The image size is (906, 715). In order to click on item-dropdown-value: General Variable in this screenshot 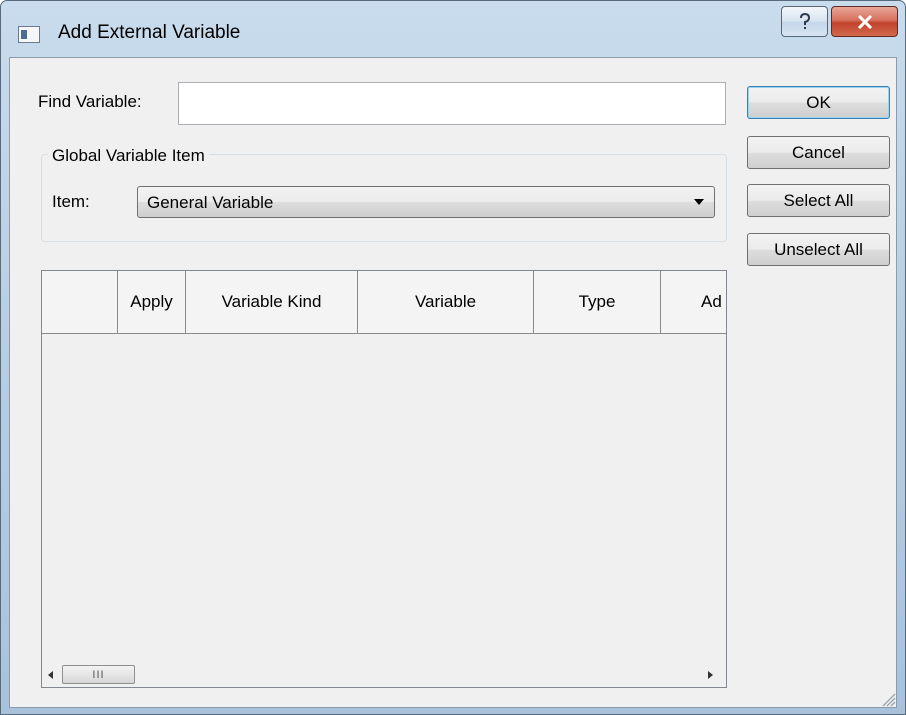, I will do `click(210, 202)`.